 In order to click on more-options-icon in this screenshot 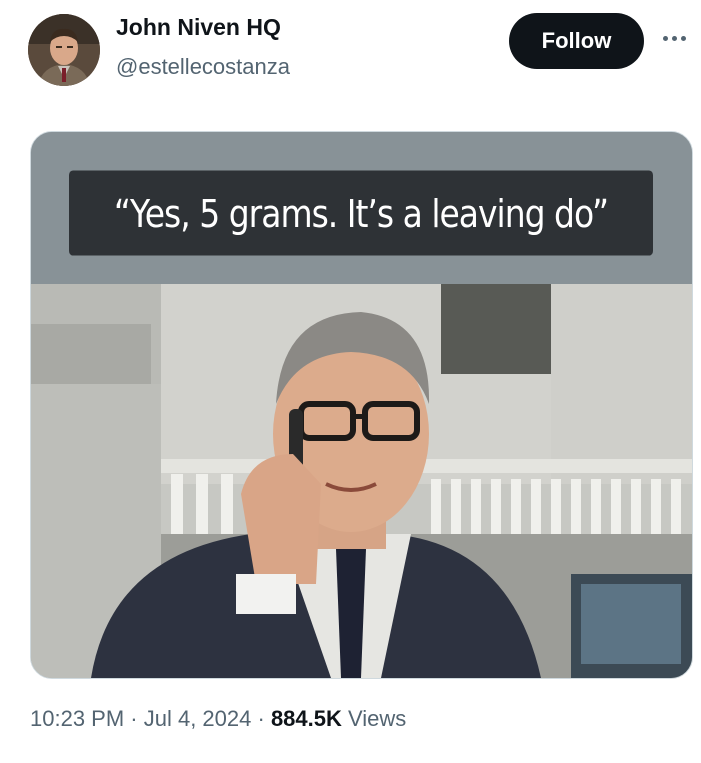, I will do `click(674, 38)`.